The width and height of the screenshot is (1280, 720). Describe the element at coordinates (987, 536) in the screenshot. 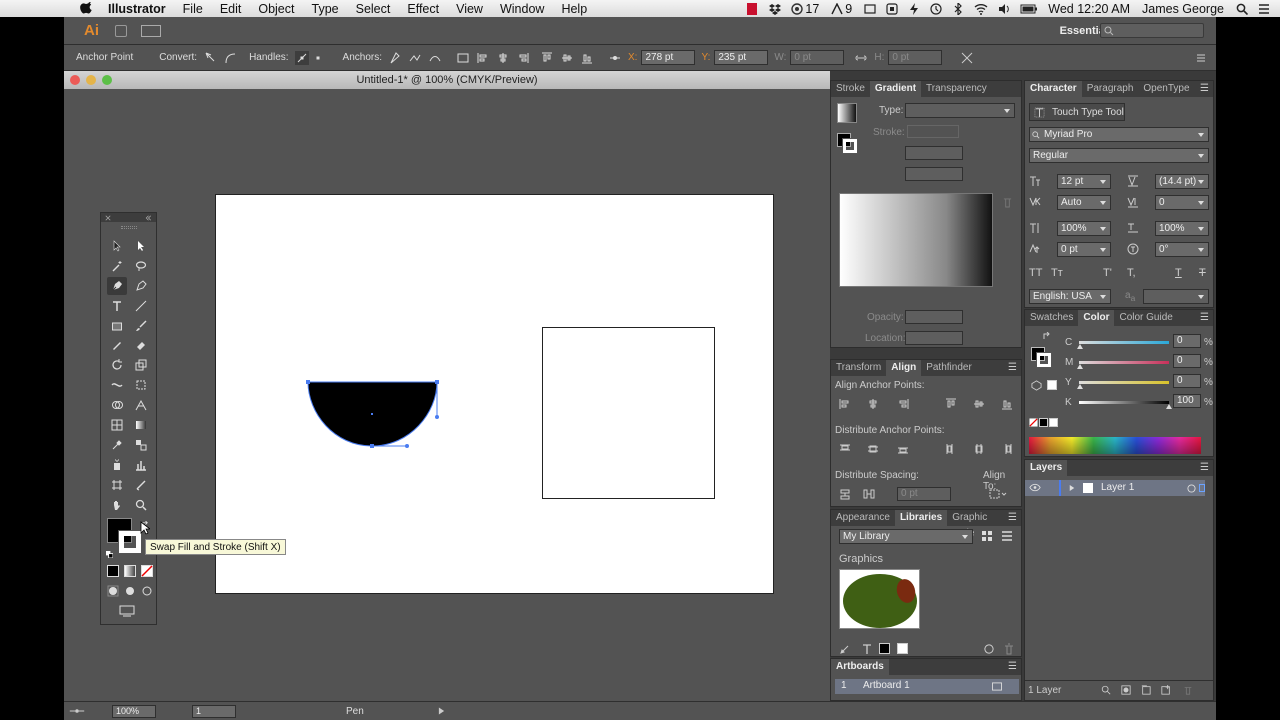

I see `grid-view-icon` at that location.